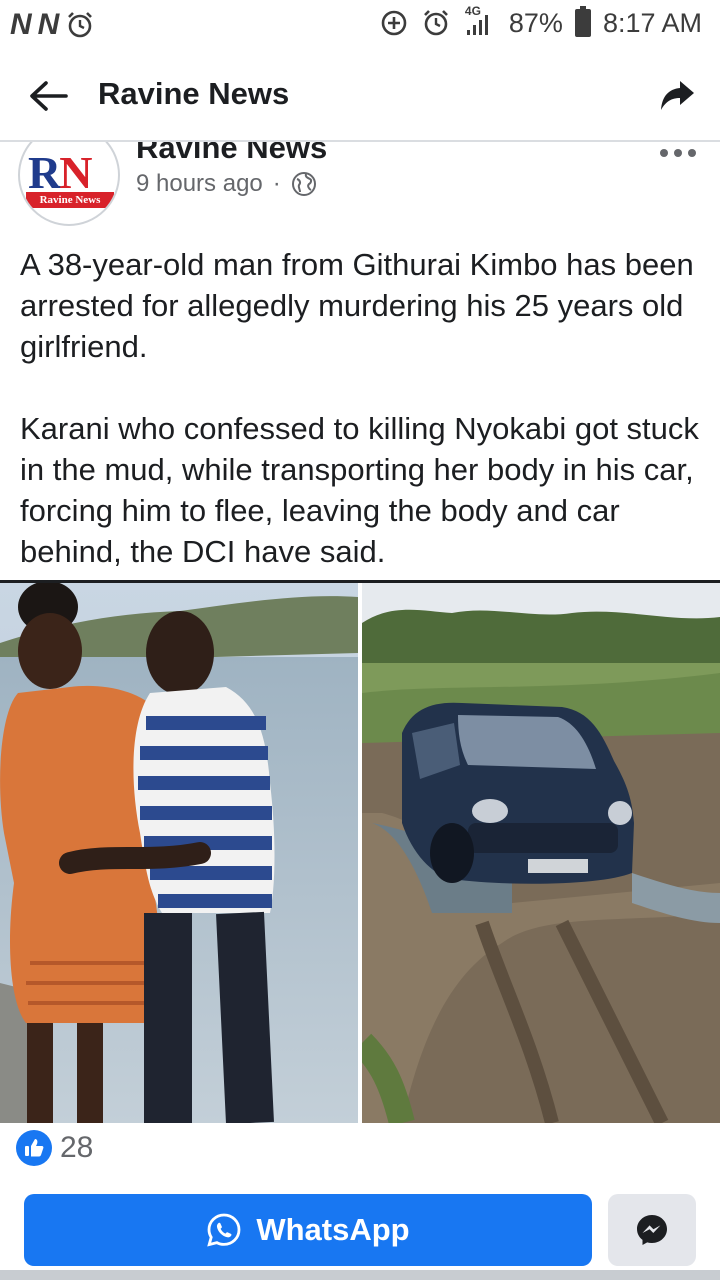 The width and height of the screenshot is (720, 1280). Describe the element at coordinates (70, 200) in the screenshot. I see `avatar-strip-text: Ravine News` at that location.